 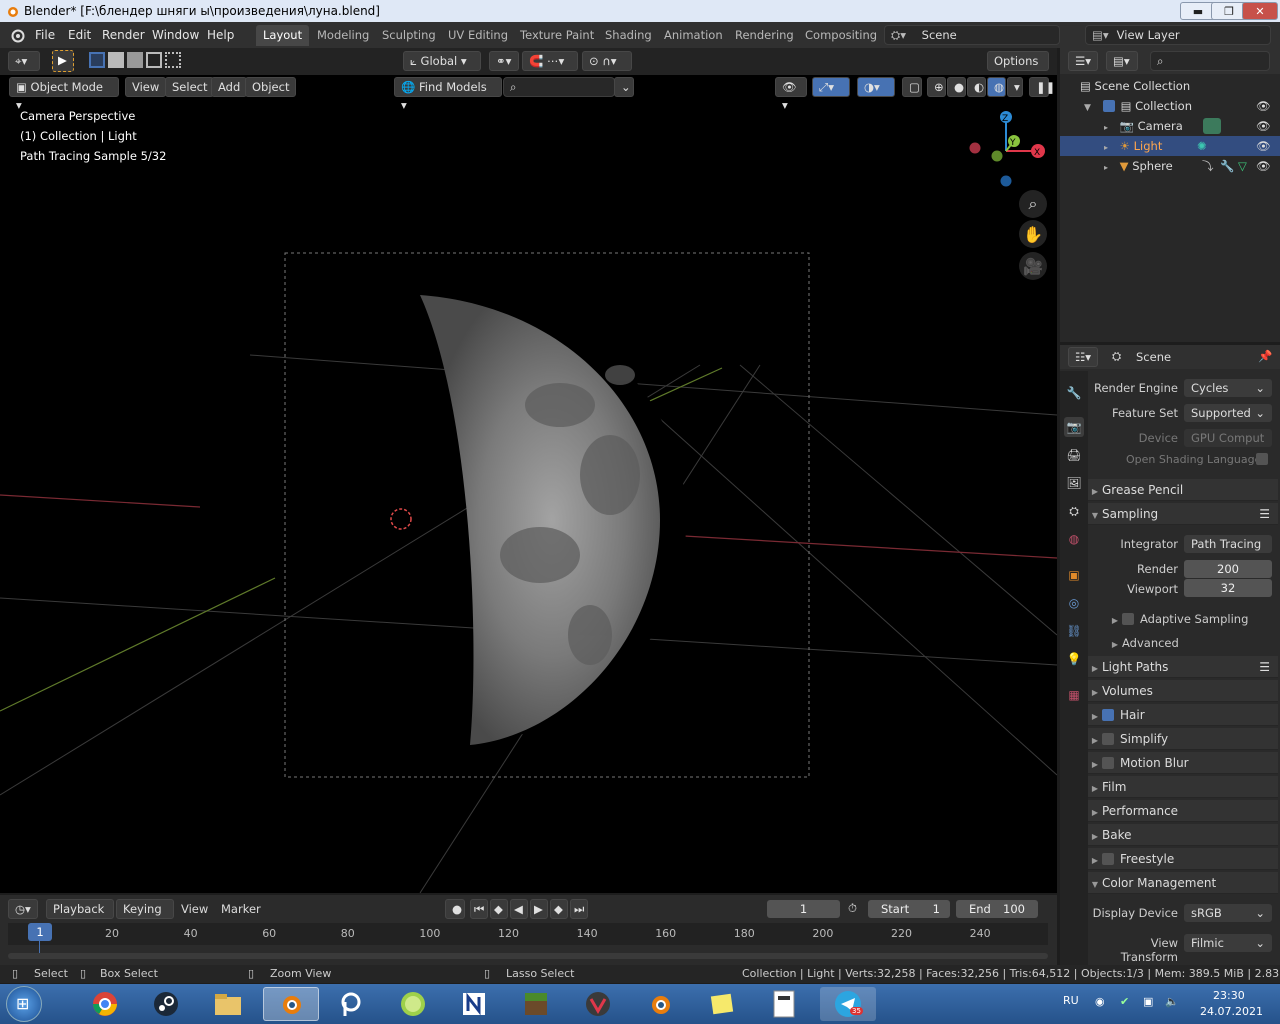 What do you see at coordinates (1183, 859) in the screenshot?
I see `panel-freestyle: ▶ Freestyle` at bounding box center [1183, 859].